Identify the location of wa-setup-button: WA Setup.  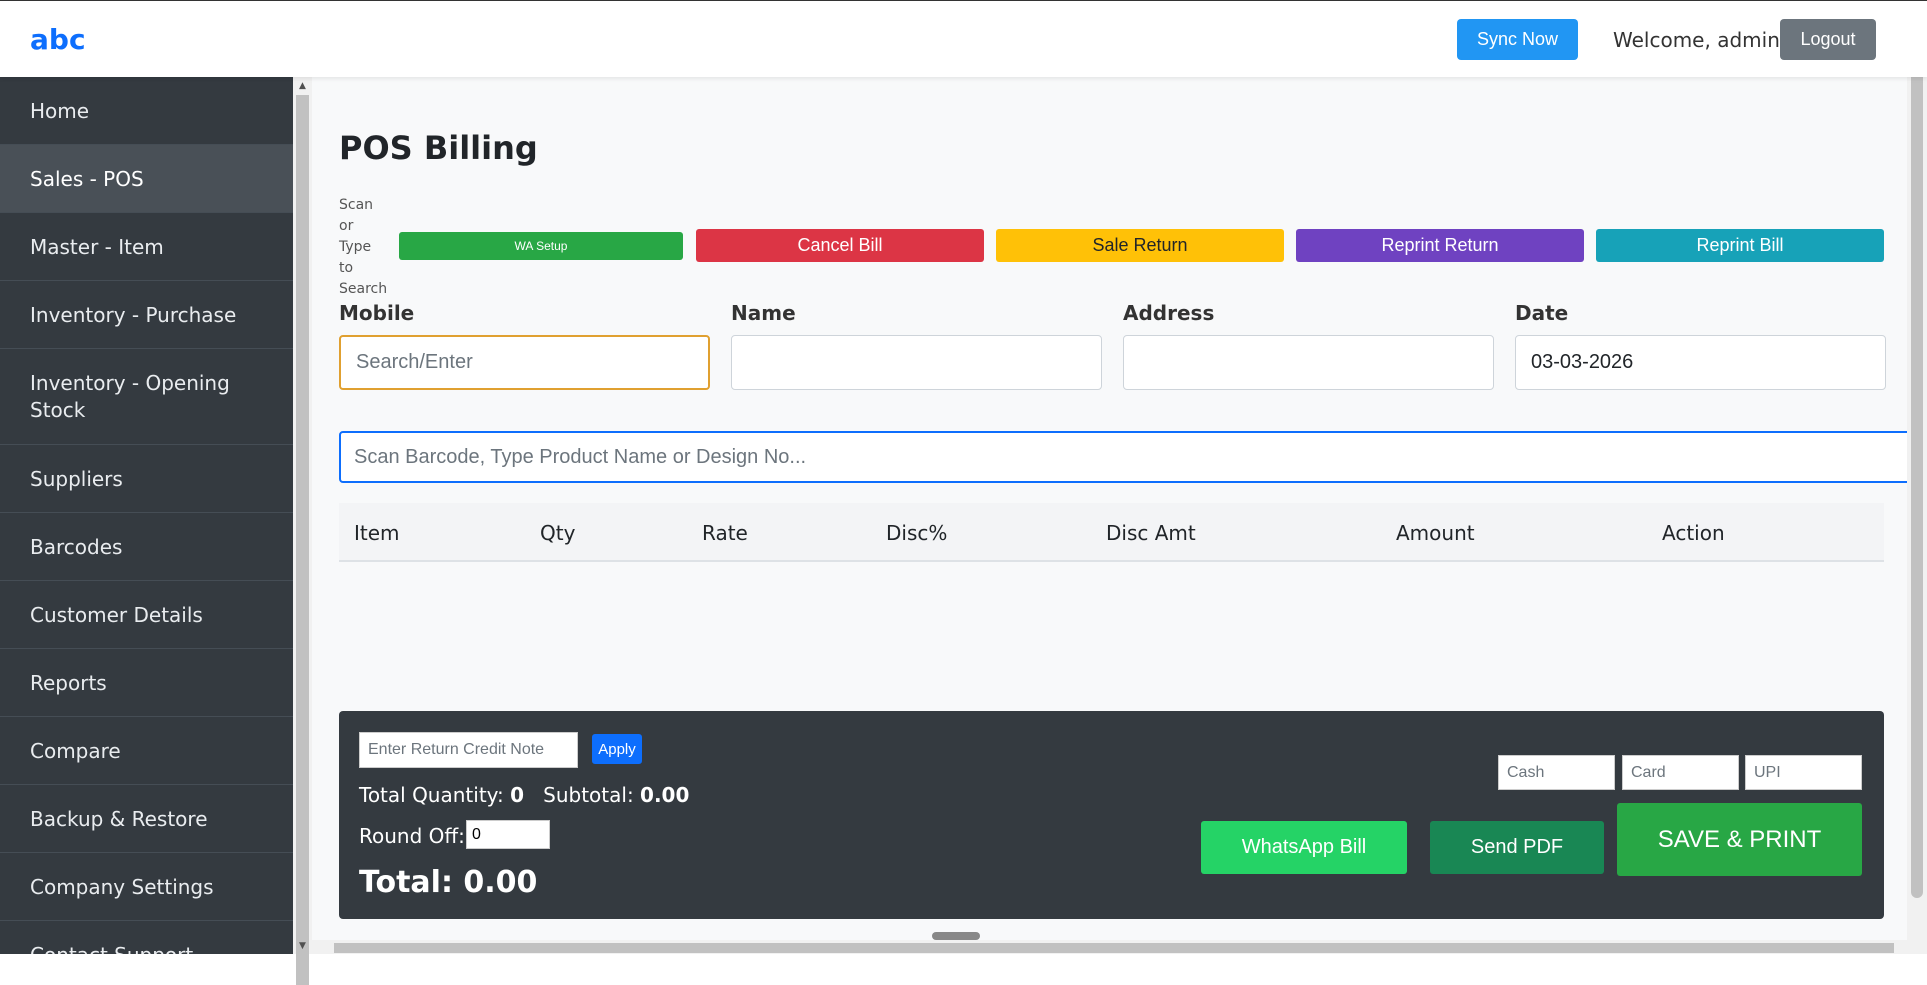
(541, 246).